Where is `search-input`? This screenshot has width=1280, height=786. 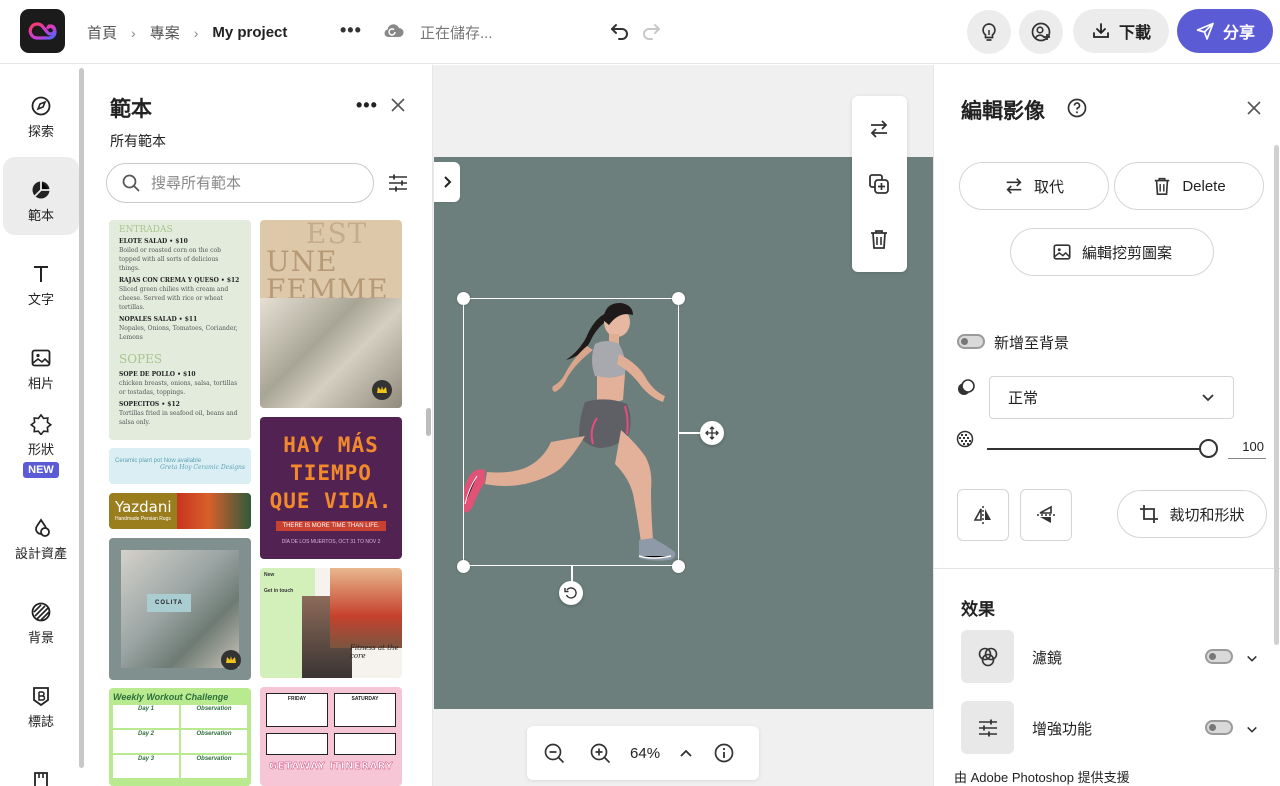 search-input is located at coordinates (251, 183).